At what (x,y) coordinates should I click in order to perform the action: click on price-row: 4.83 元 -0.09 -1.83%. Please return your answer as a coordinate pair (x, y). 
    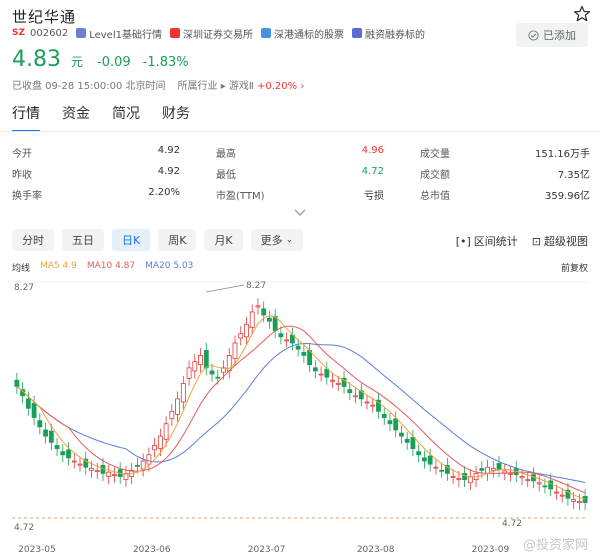
    Looking at the image, I should click on (106, 59).